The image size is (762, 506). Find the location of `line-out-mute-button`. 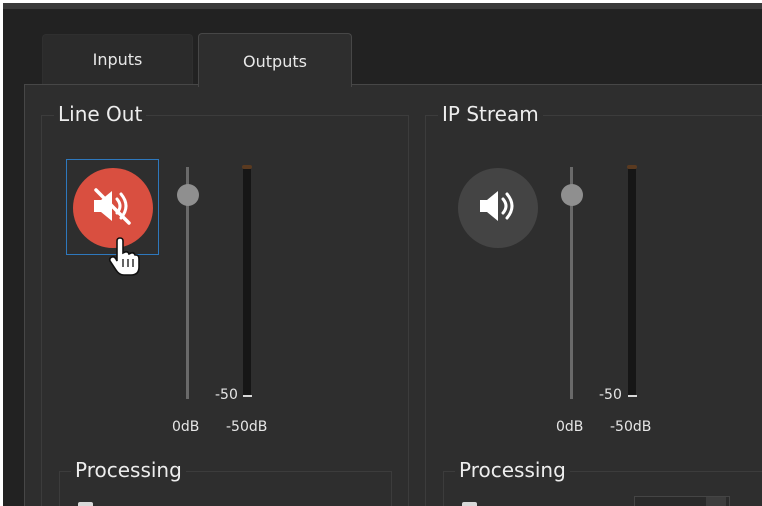

line-out-mute-button is located at coordinates (113, 208).